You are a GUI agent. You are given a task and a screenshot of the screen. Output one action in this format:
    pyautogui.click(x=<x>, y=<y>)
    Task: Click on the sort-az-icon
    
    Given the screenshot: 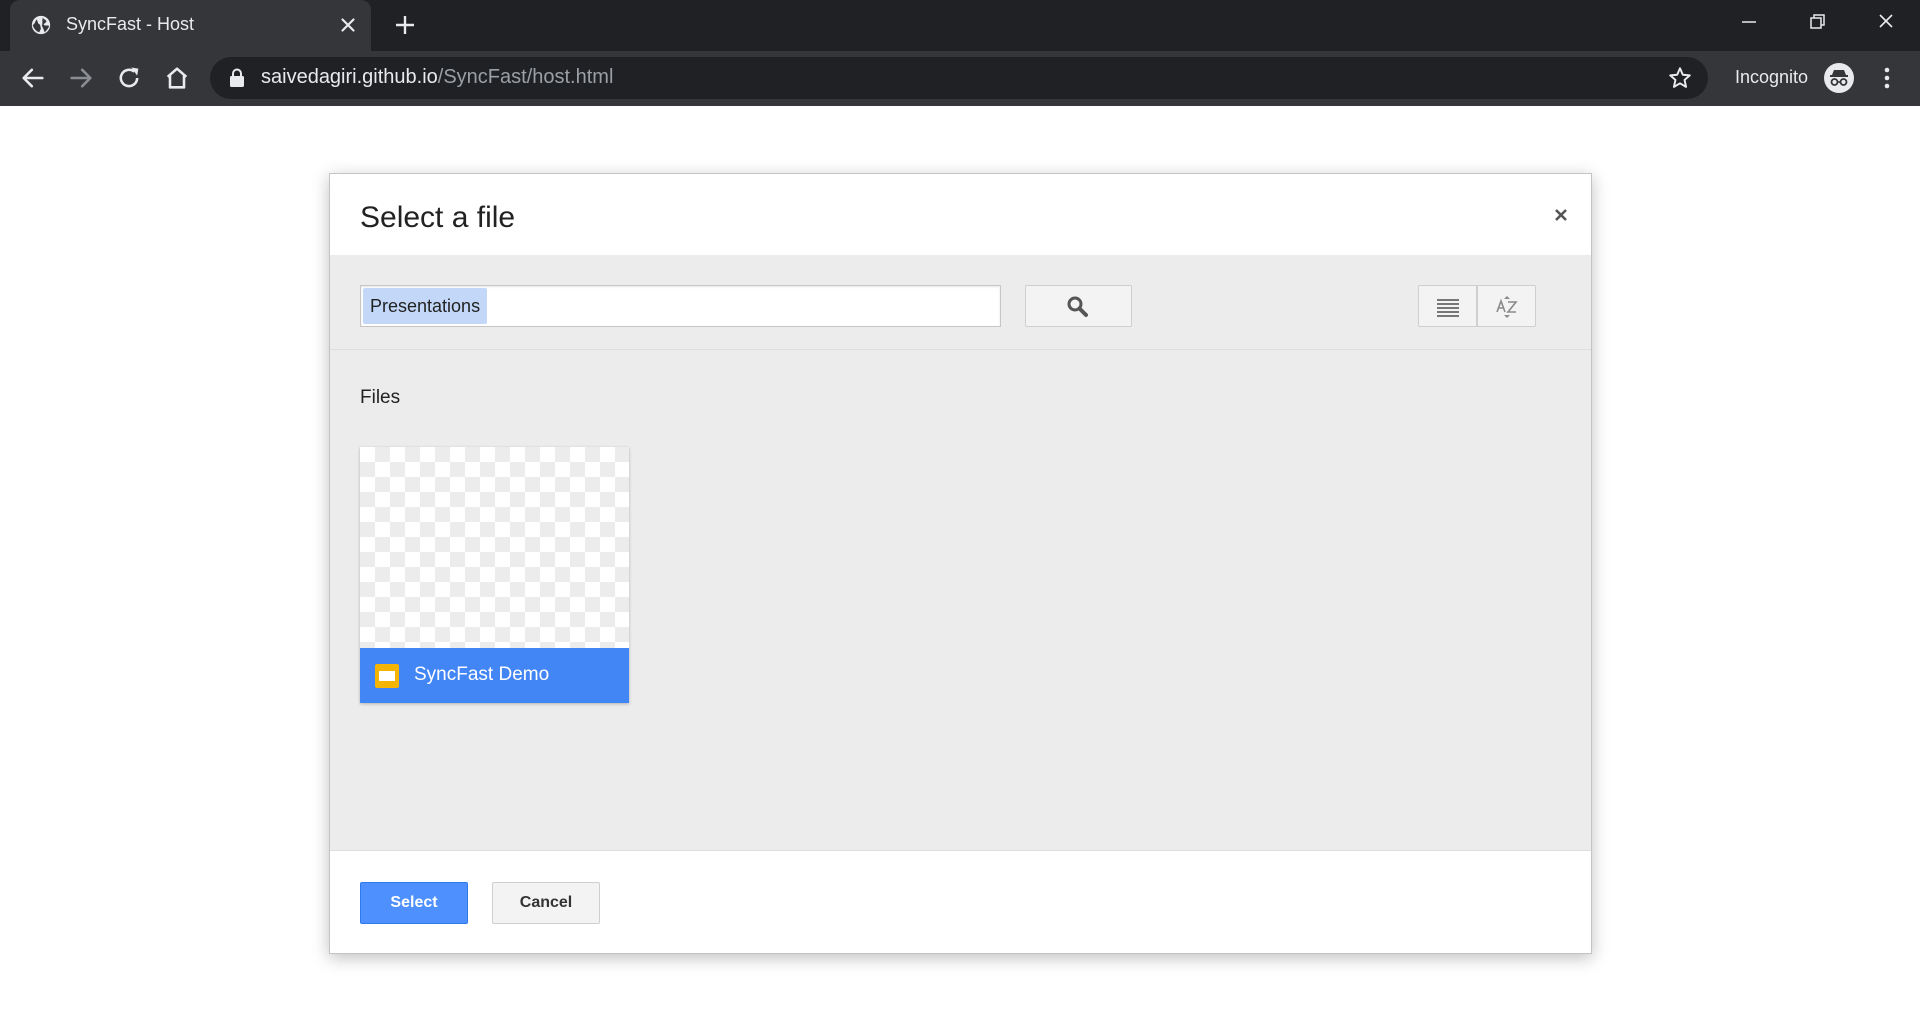 What is the action you would take?
    pyautogui.click(x=1507, y=307)
    